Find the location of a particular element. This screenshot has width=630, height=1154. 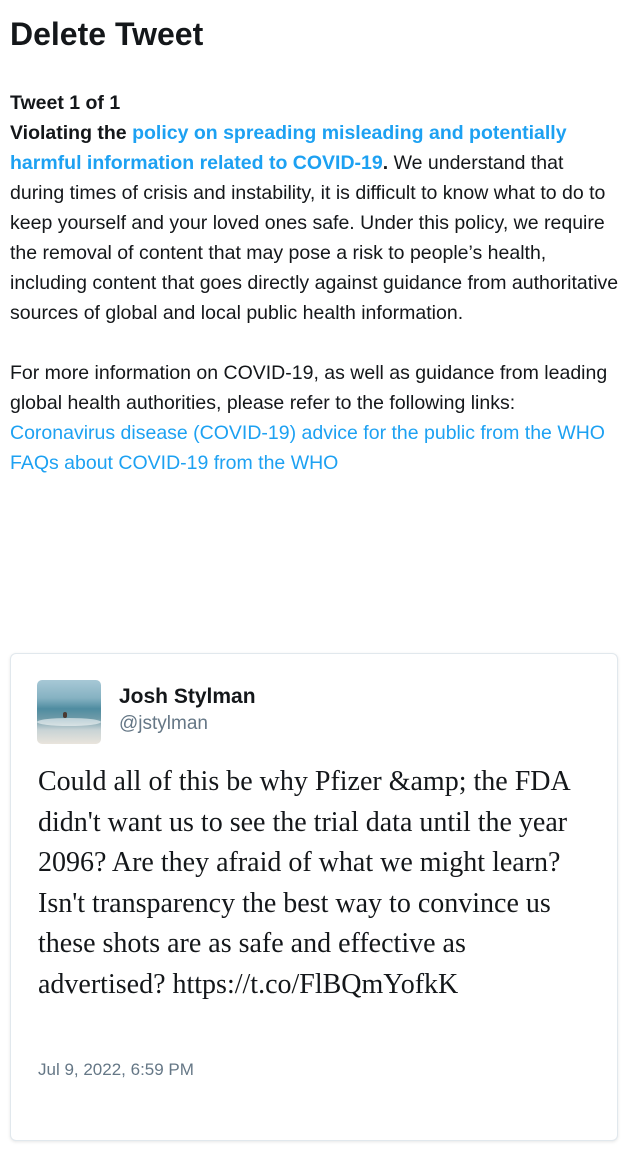

avatar-wave is located at coordinates (69, 722).